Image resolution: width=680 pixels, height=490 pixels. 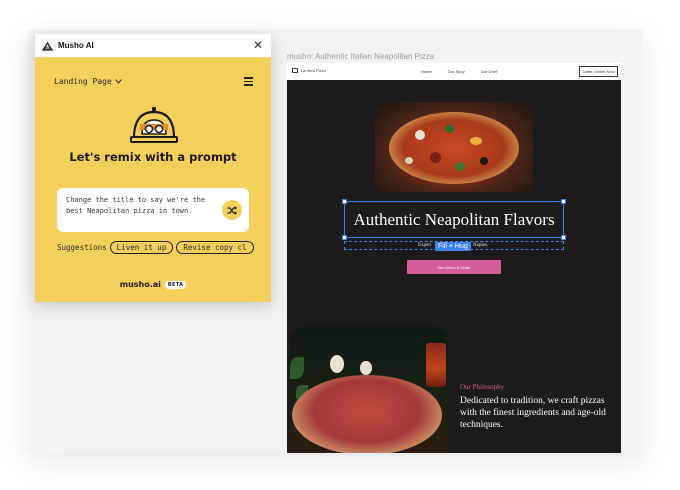 I want to click on close-icon: ✕, so click(x=258, y=45).